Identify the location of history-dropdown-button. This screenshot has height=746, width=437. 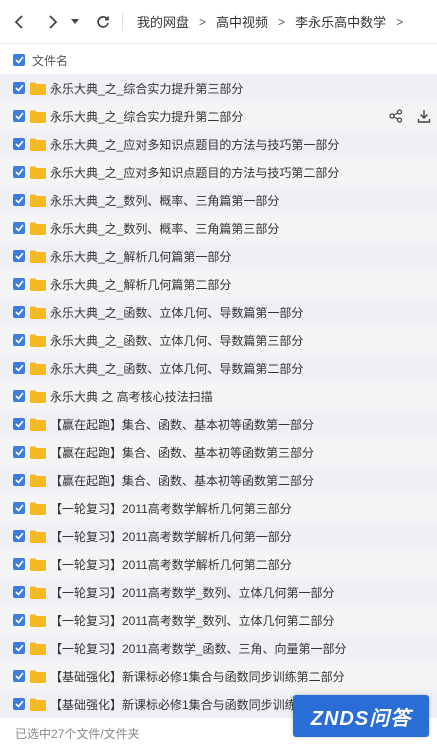
(75, 22).